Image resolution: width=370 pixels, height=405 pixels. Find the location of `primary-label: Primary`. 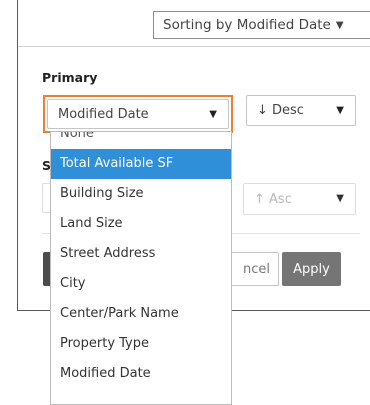

primary-label: Primary is located at coordinates (70, 77).